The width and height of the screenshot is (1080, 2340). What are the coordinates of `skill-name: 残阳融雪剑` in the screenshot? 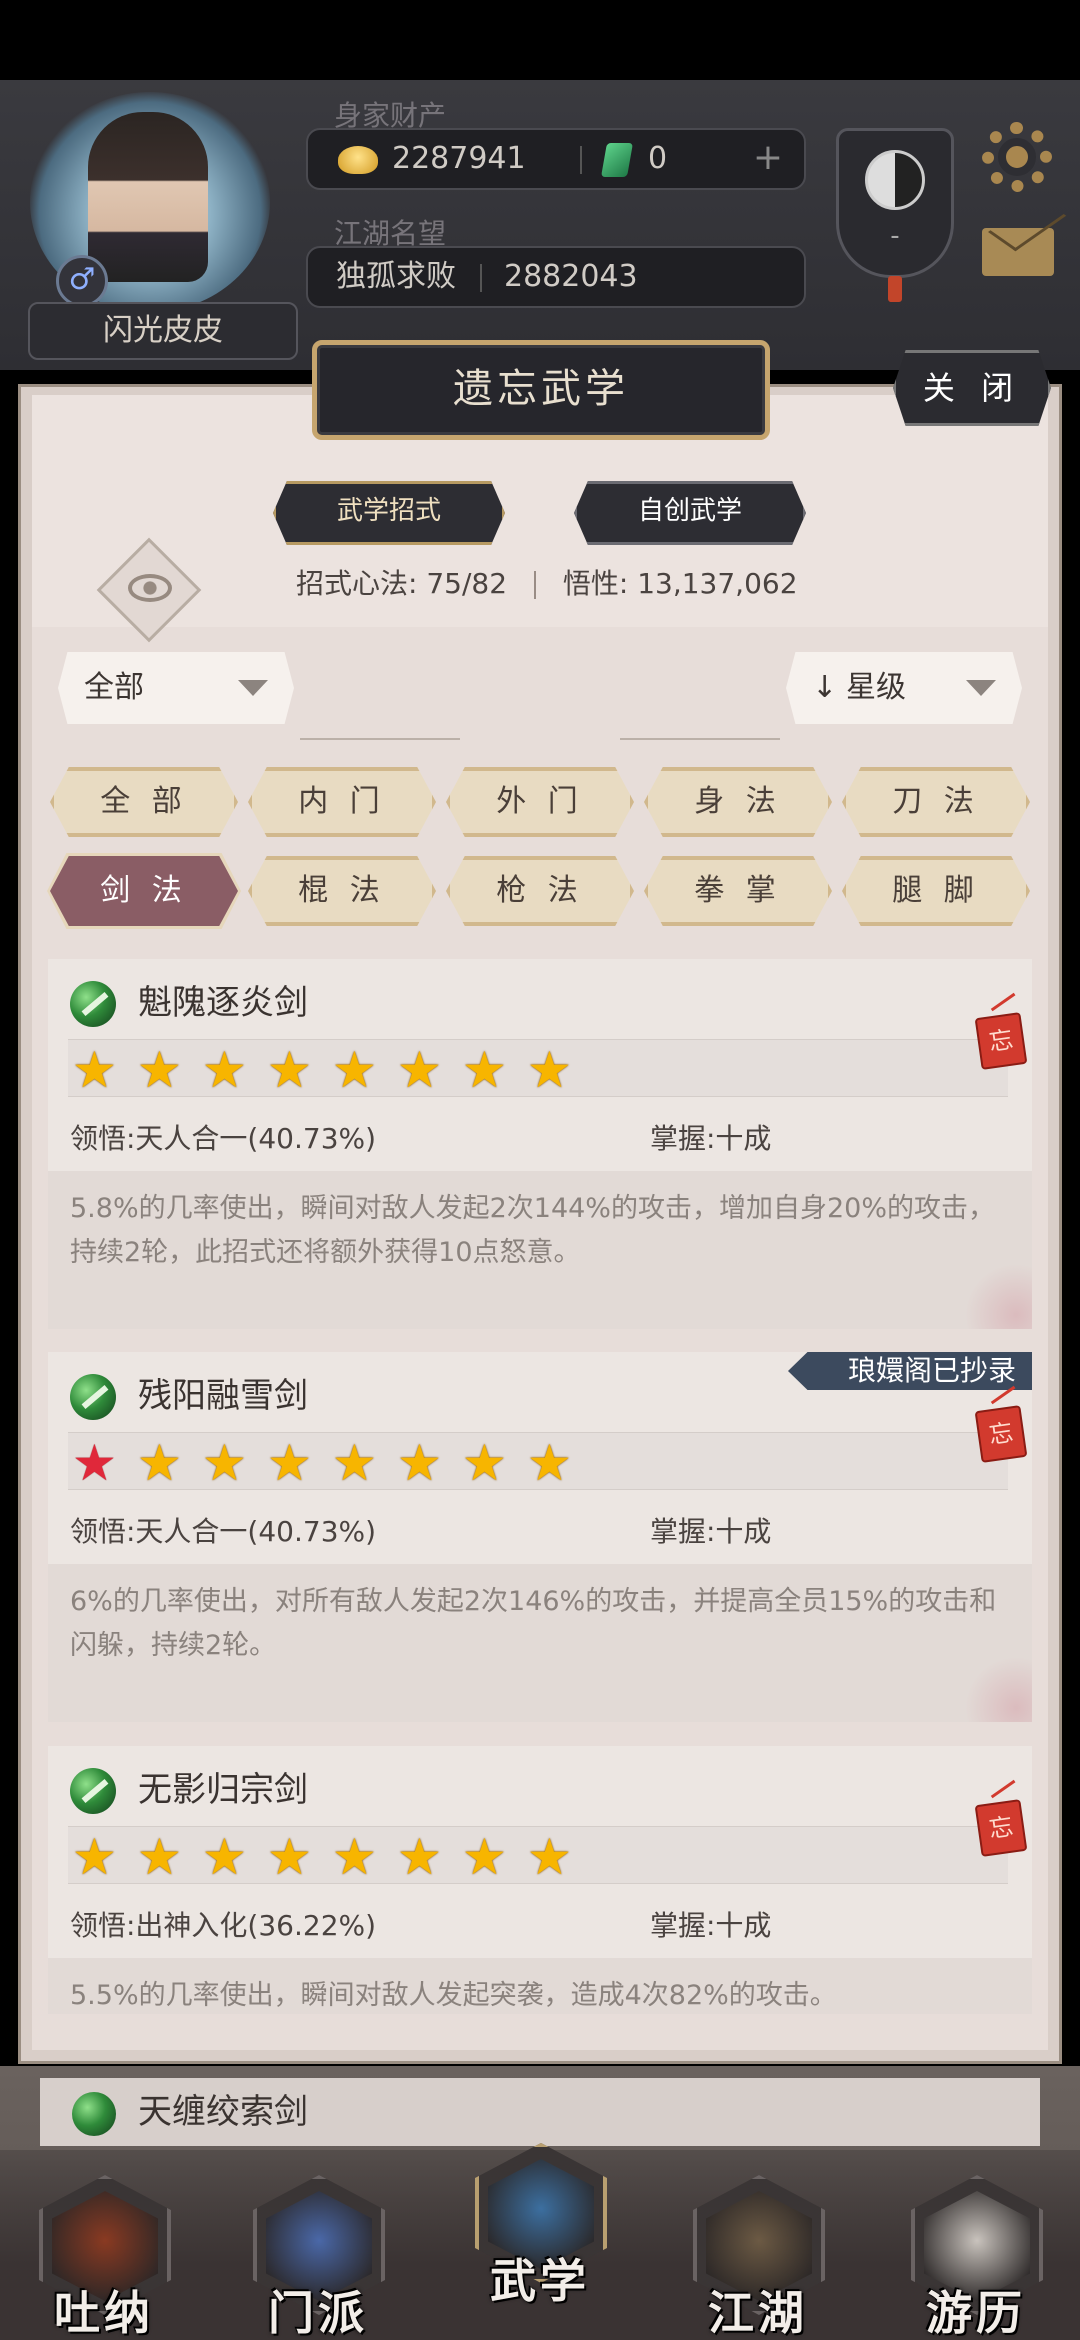 It's located at (223, 1396).